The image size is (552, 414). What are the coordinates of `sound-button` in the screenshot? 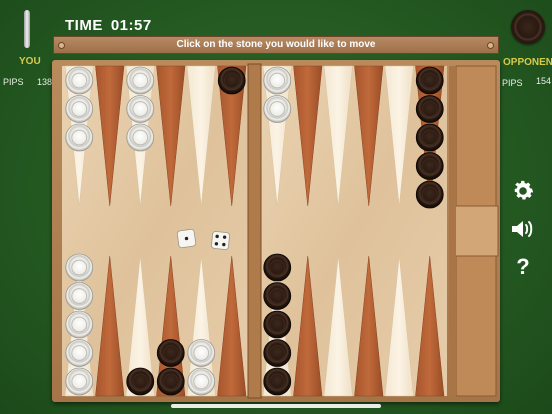 It's located at (523, 229).